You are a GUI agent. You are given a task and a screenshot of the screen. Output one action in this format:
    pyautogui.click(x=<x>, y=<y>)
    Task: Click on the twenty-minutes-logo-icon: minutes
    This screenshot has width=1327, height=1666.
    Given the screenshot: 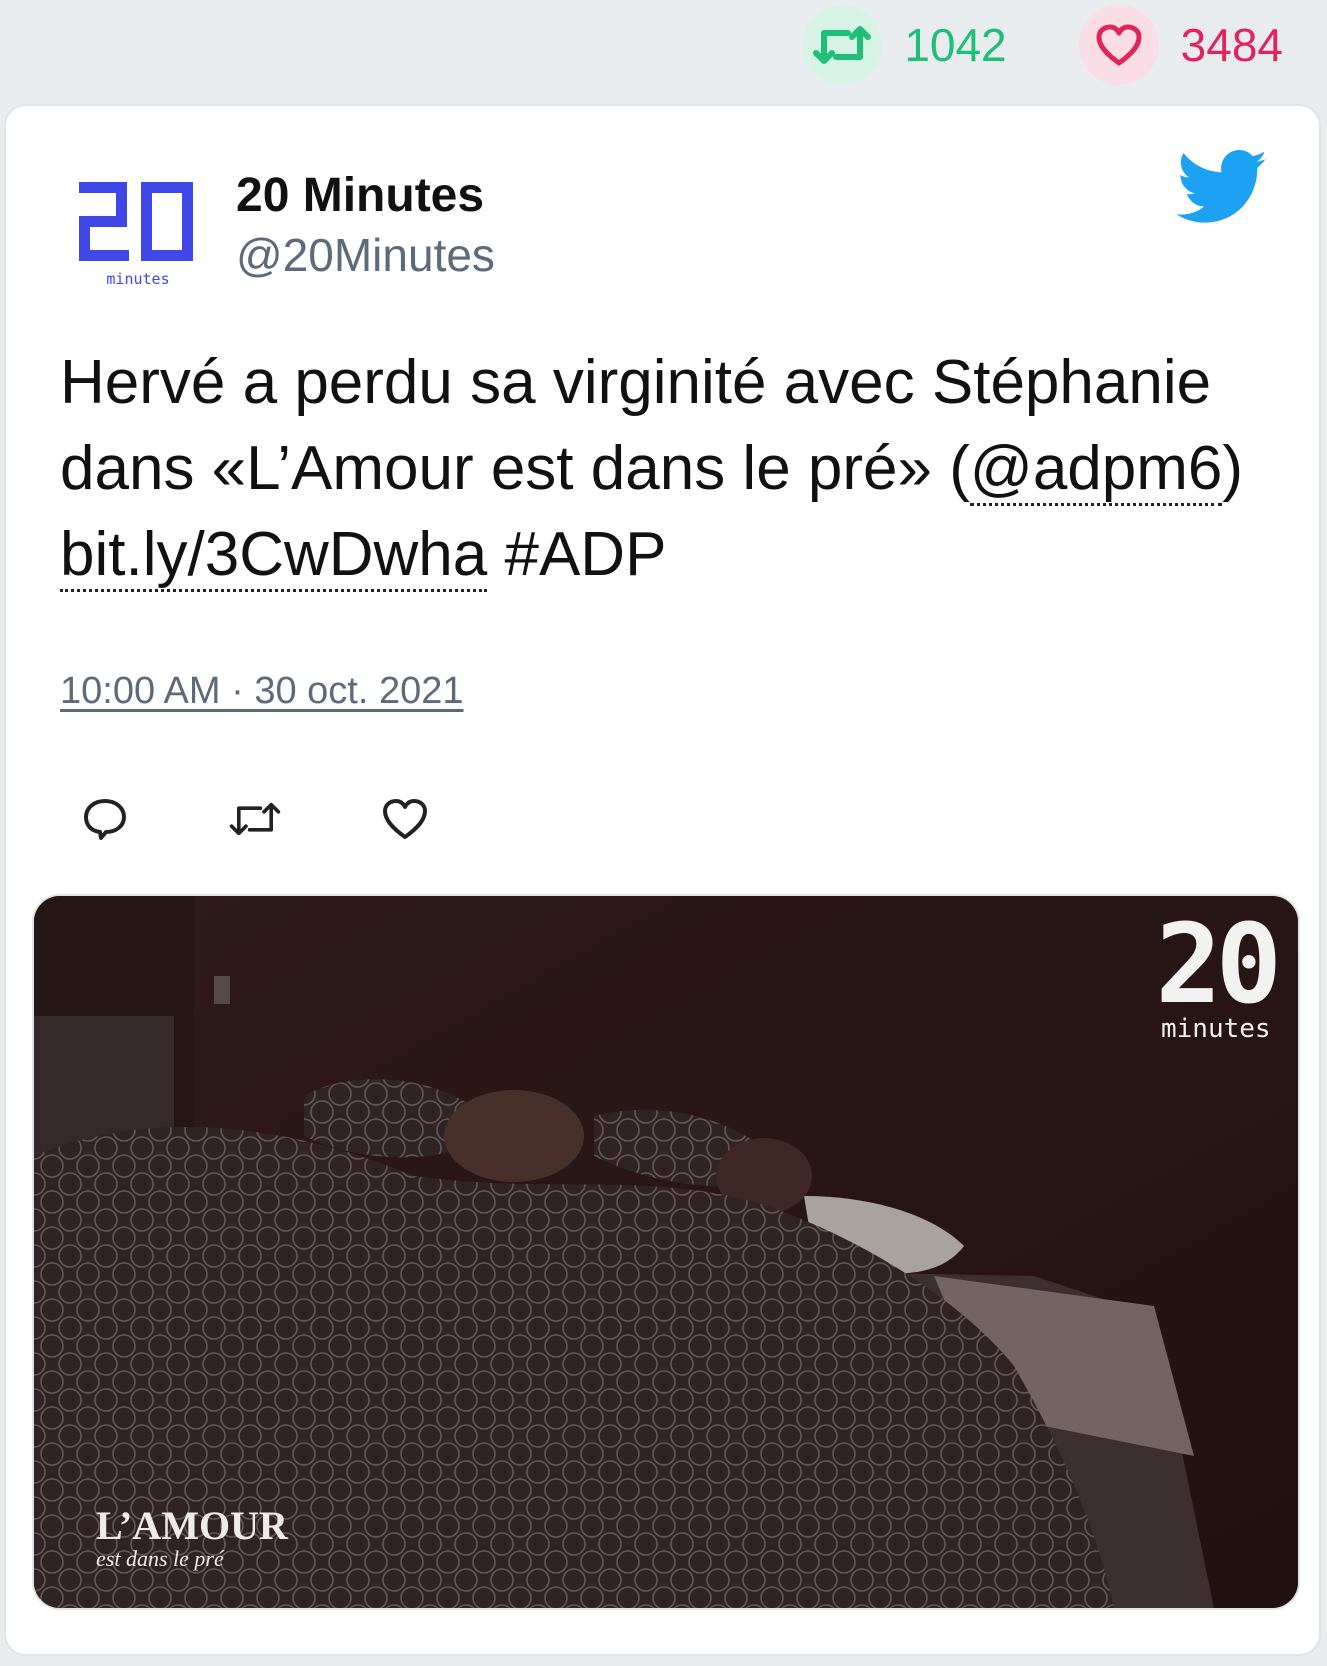 What is the action you would take?
    pyautogui.click(x=136, y=235)
    